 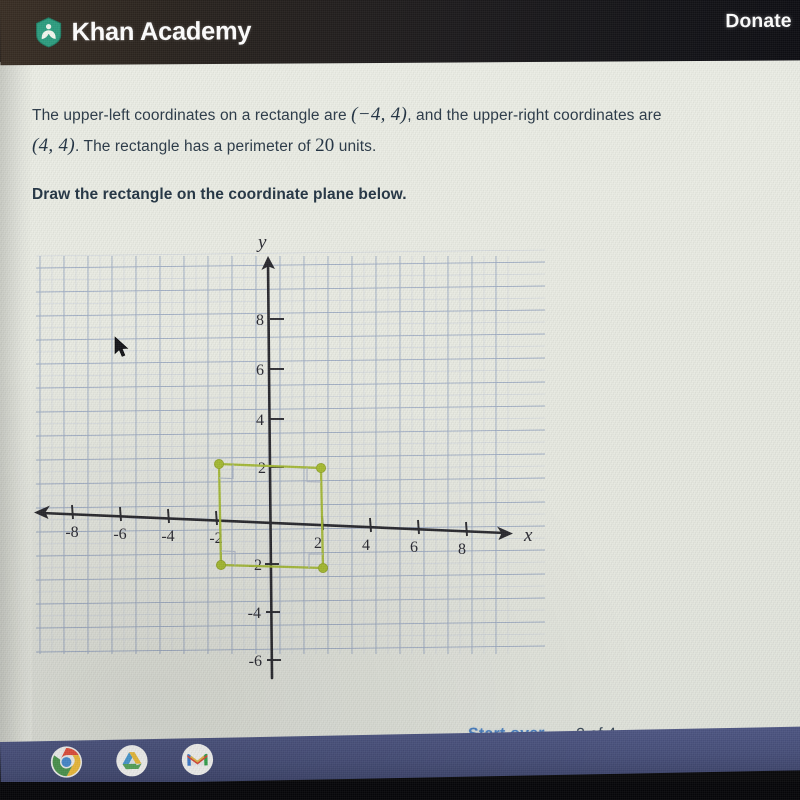 I want to click on khan-academy-logo: Khan Academy, so click(x=143, y=32).